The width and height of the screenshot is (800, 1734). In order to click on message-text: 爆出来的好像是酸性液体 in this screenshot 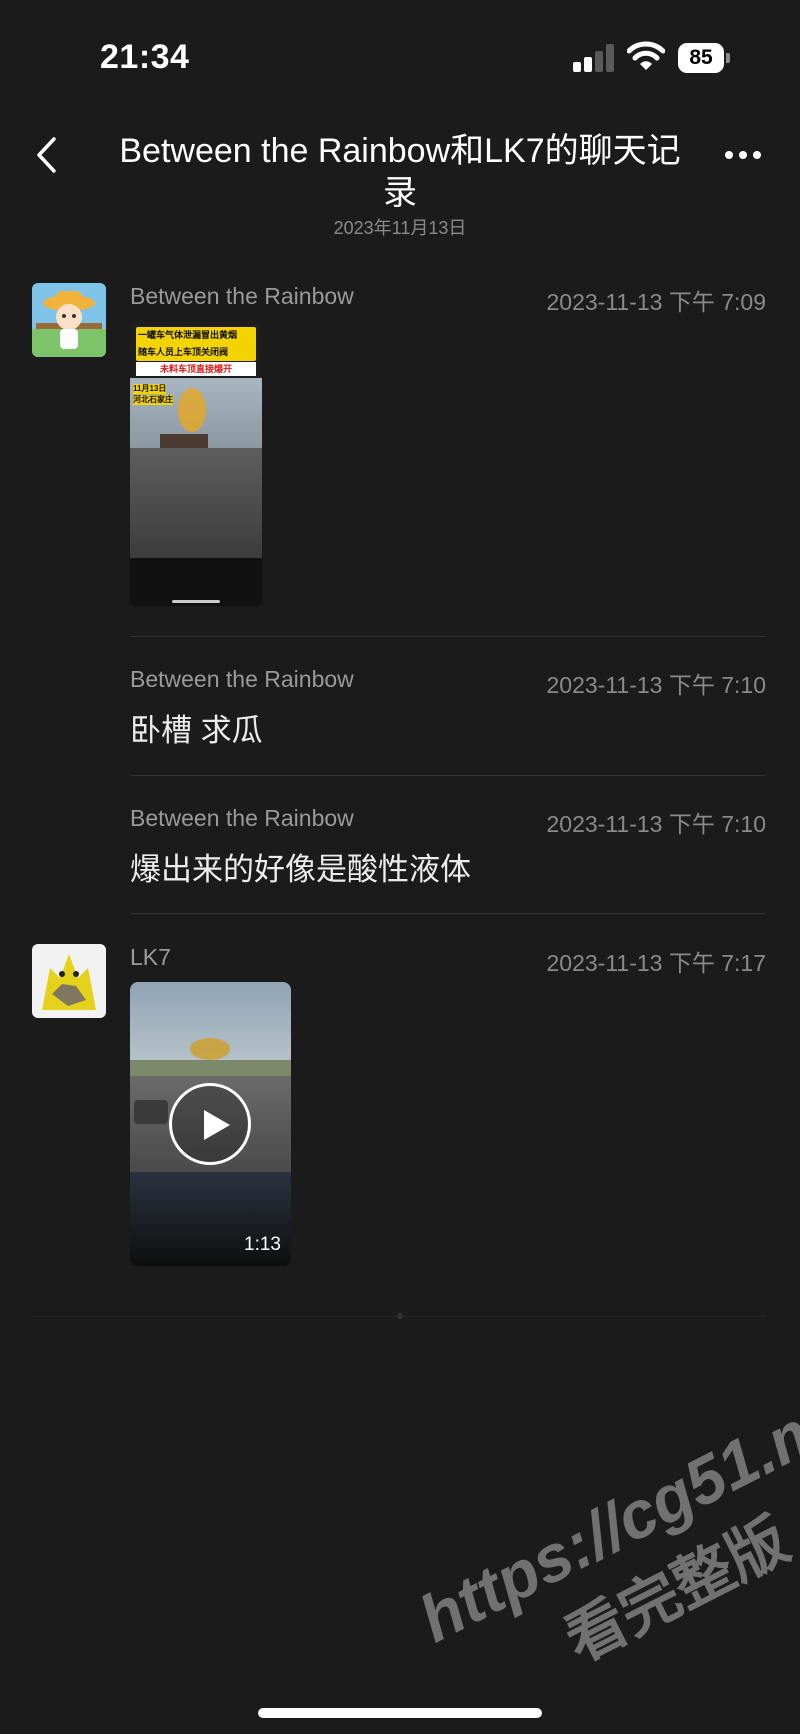, I will do `click(300, 869)`.